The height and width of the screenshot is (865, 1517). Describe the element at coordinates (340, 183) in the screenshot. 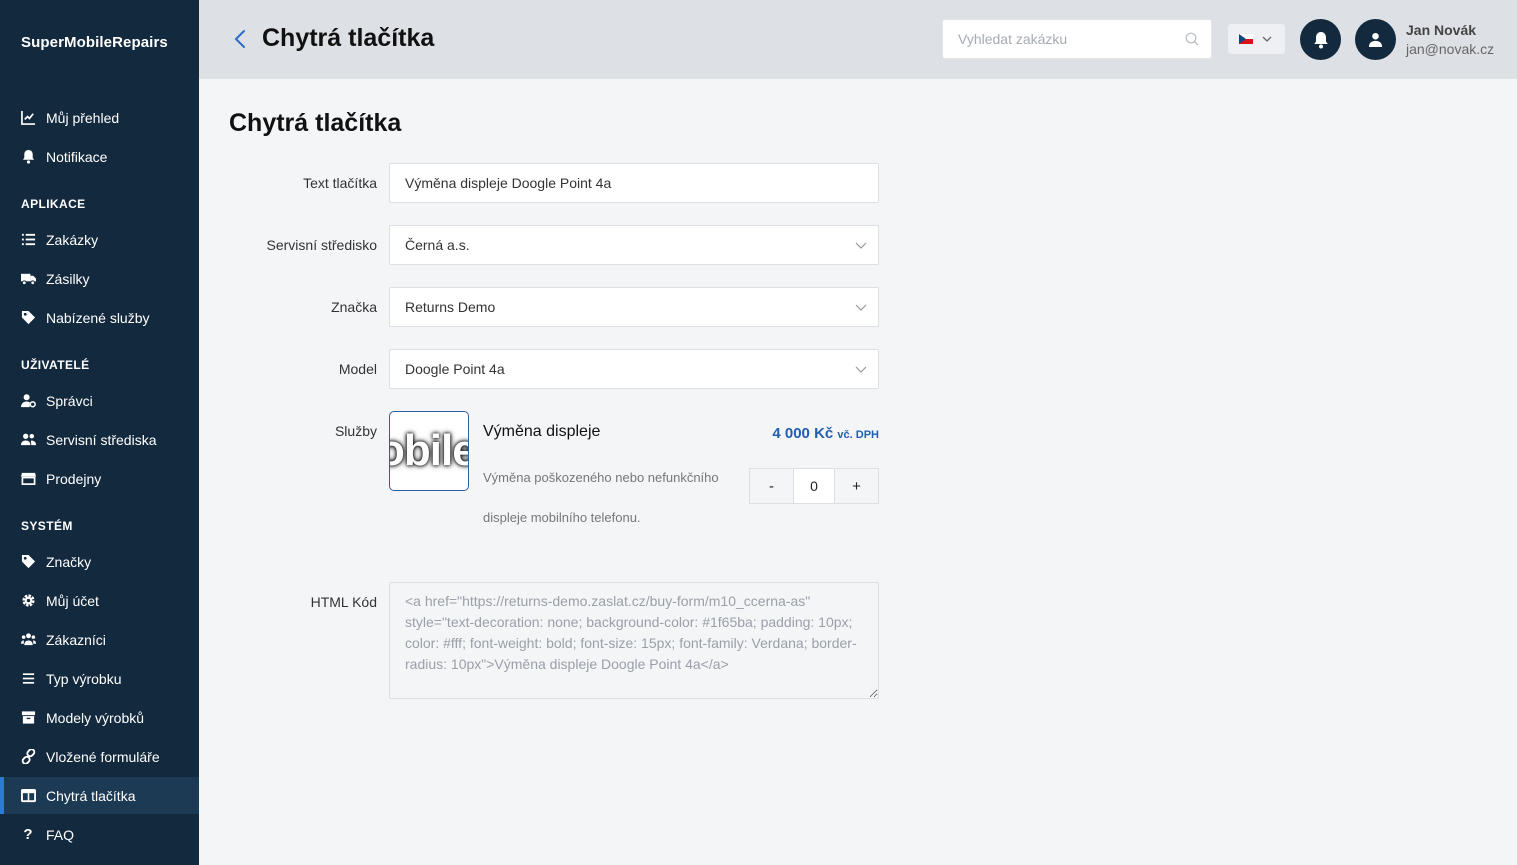

I see `button-text-label: Text tlačítka` at that location.